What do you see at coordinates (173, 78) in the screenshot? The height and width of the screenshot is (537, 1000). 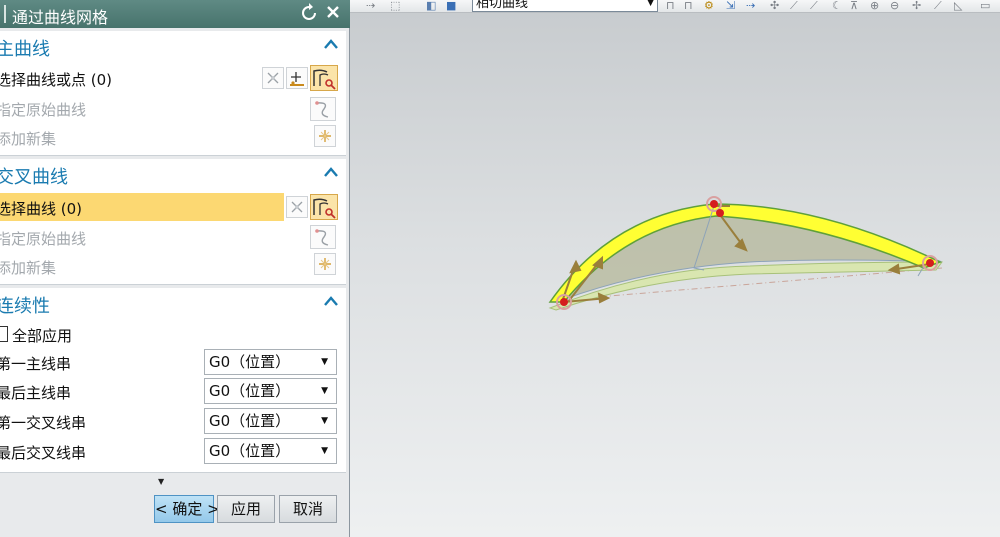 I see `primary-select-row: 选择曲线或点 (0)` at bounding box center [173, 78].